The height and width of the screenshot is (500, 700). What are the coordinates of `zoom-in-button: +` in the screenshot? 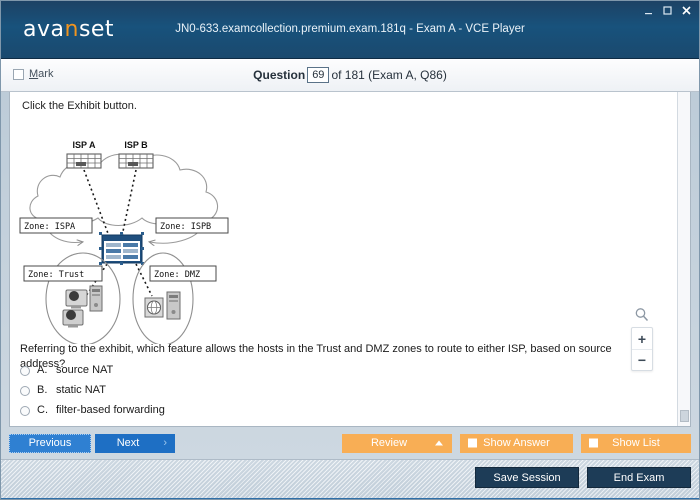 It's located at (642, 338).